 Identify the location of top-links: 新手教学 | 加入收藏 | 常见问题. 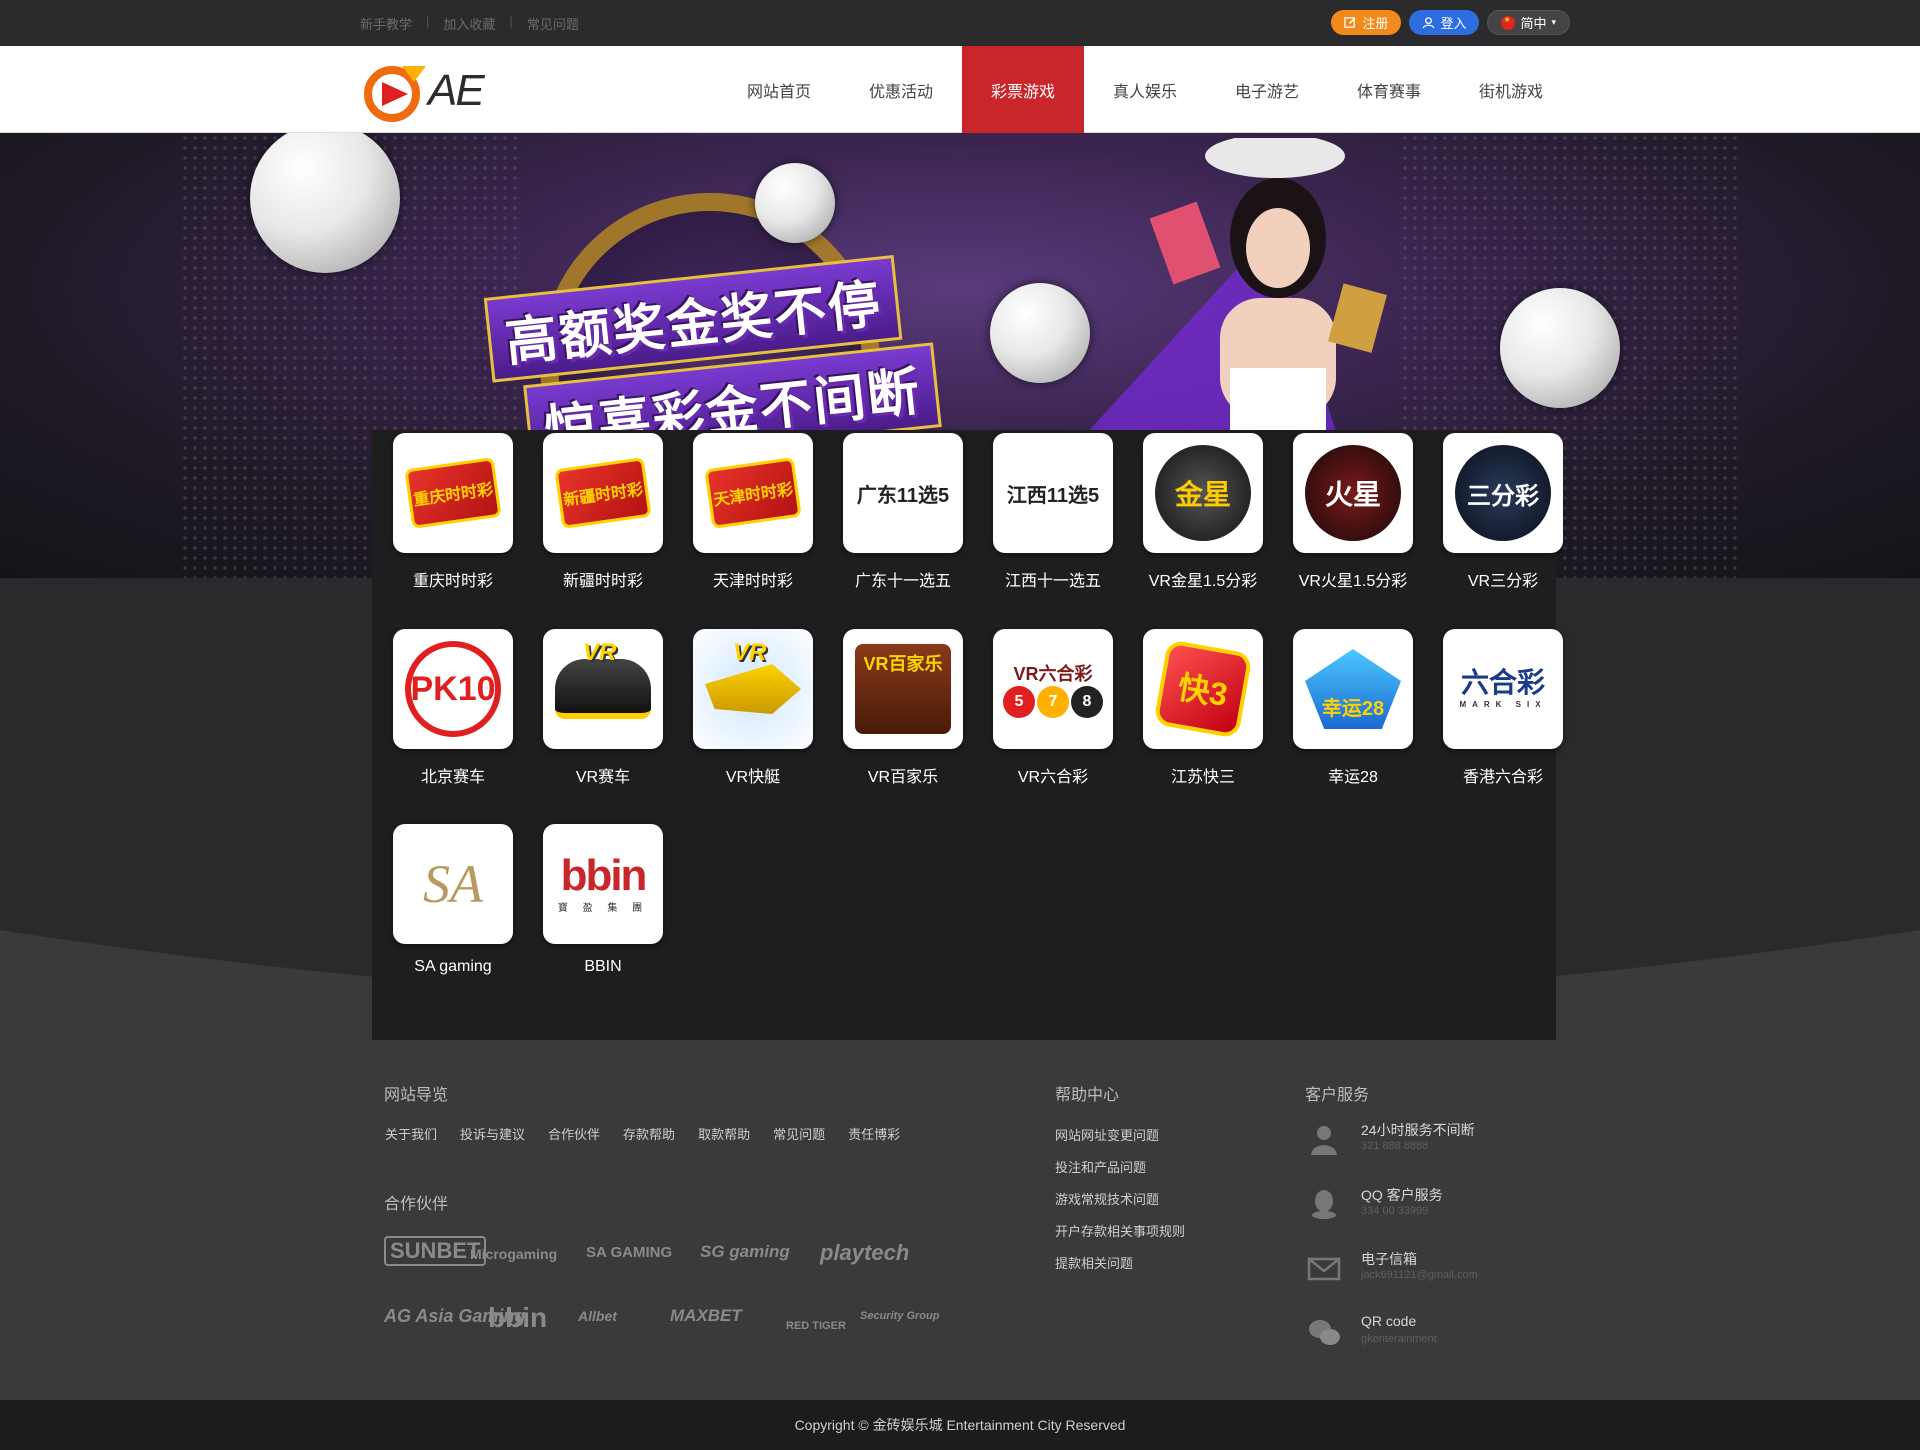
(469, 23).